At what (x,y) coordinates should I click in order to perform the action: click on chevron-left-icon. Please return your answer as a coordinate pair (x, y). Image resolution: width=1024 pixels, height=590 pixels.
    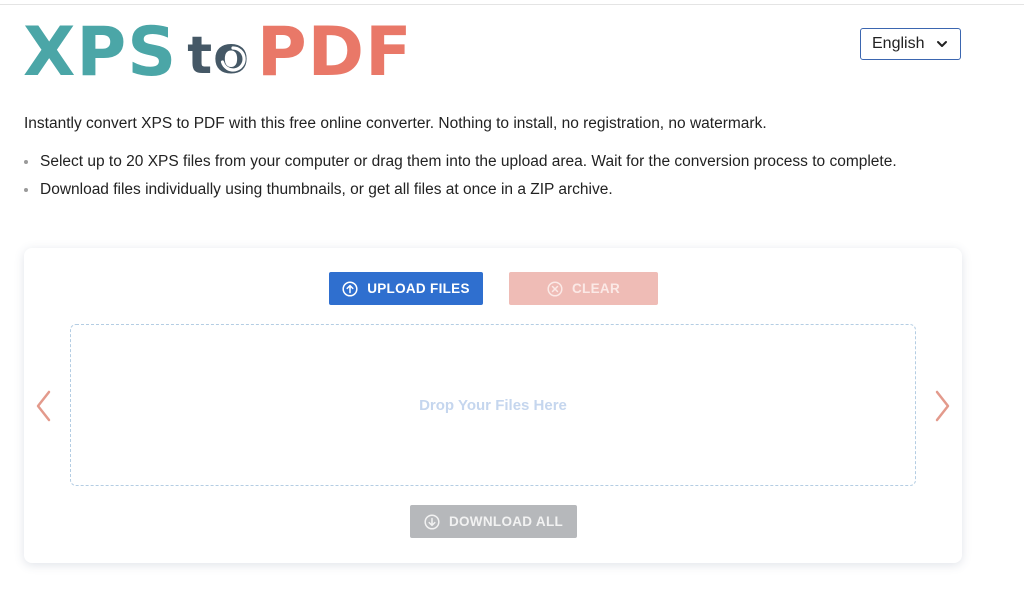
    Looking at the image, I should click on (43, 406).